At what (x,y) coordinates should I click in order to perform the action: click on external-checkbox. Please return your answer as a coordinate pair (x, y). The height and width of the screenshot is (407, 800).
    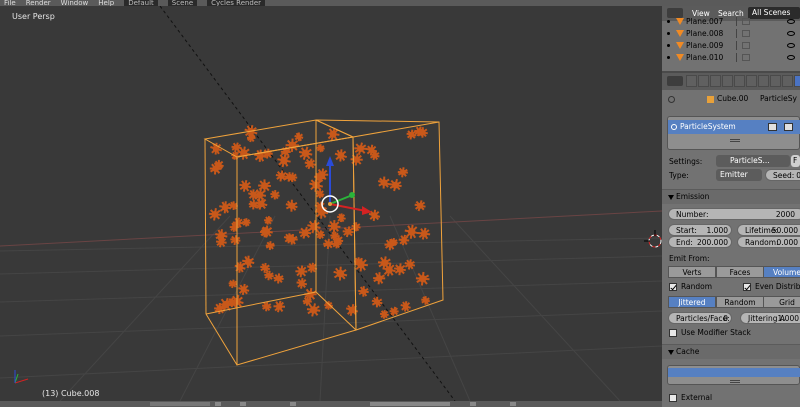
    Looking at the image, I should click on (673, 398).